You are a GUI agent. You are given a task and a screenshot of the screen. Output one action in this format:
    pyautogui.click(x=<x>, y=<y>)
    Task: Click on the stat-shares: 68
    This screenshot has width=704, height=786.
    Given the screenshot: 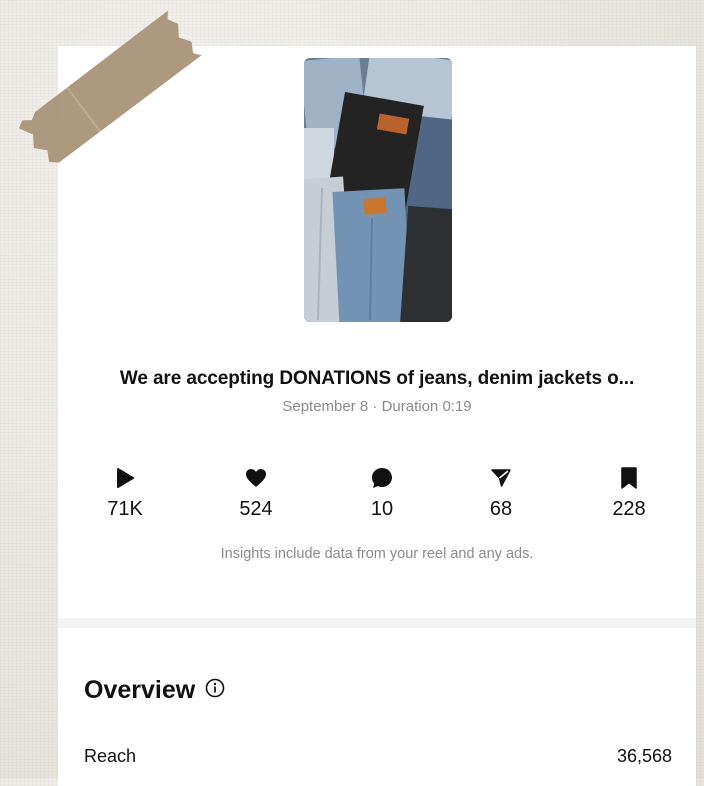 What is the action you would take?
    pyautogui.click(x=501, y=493)
    